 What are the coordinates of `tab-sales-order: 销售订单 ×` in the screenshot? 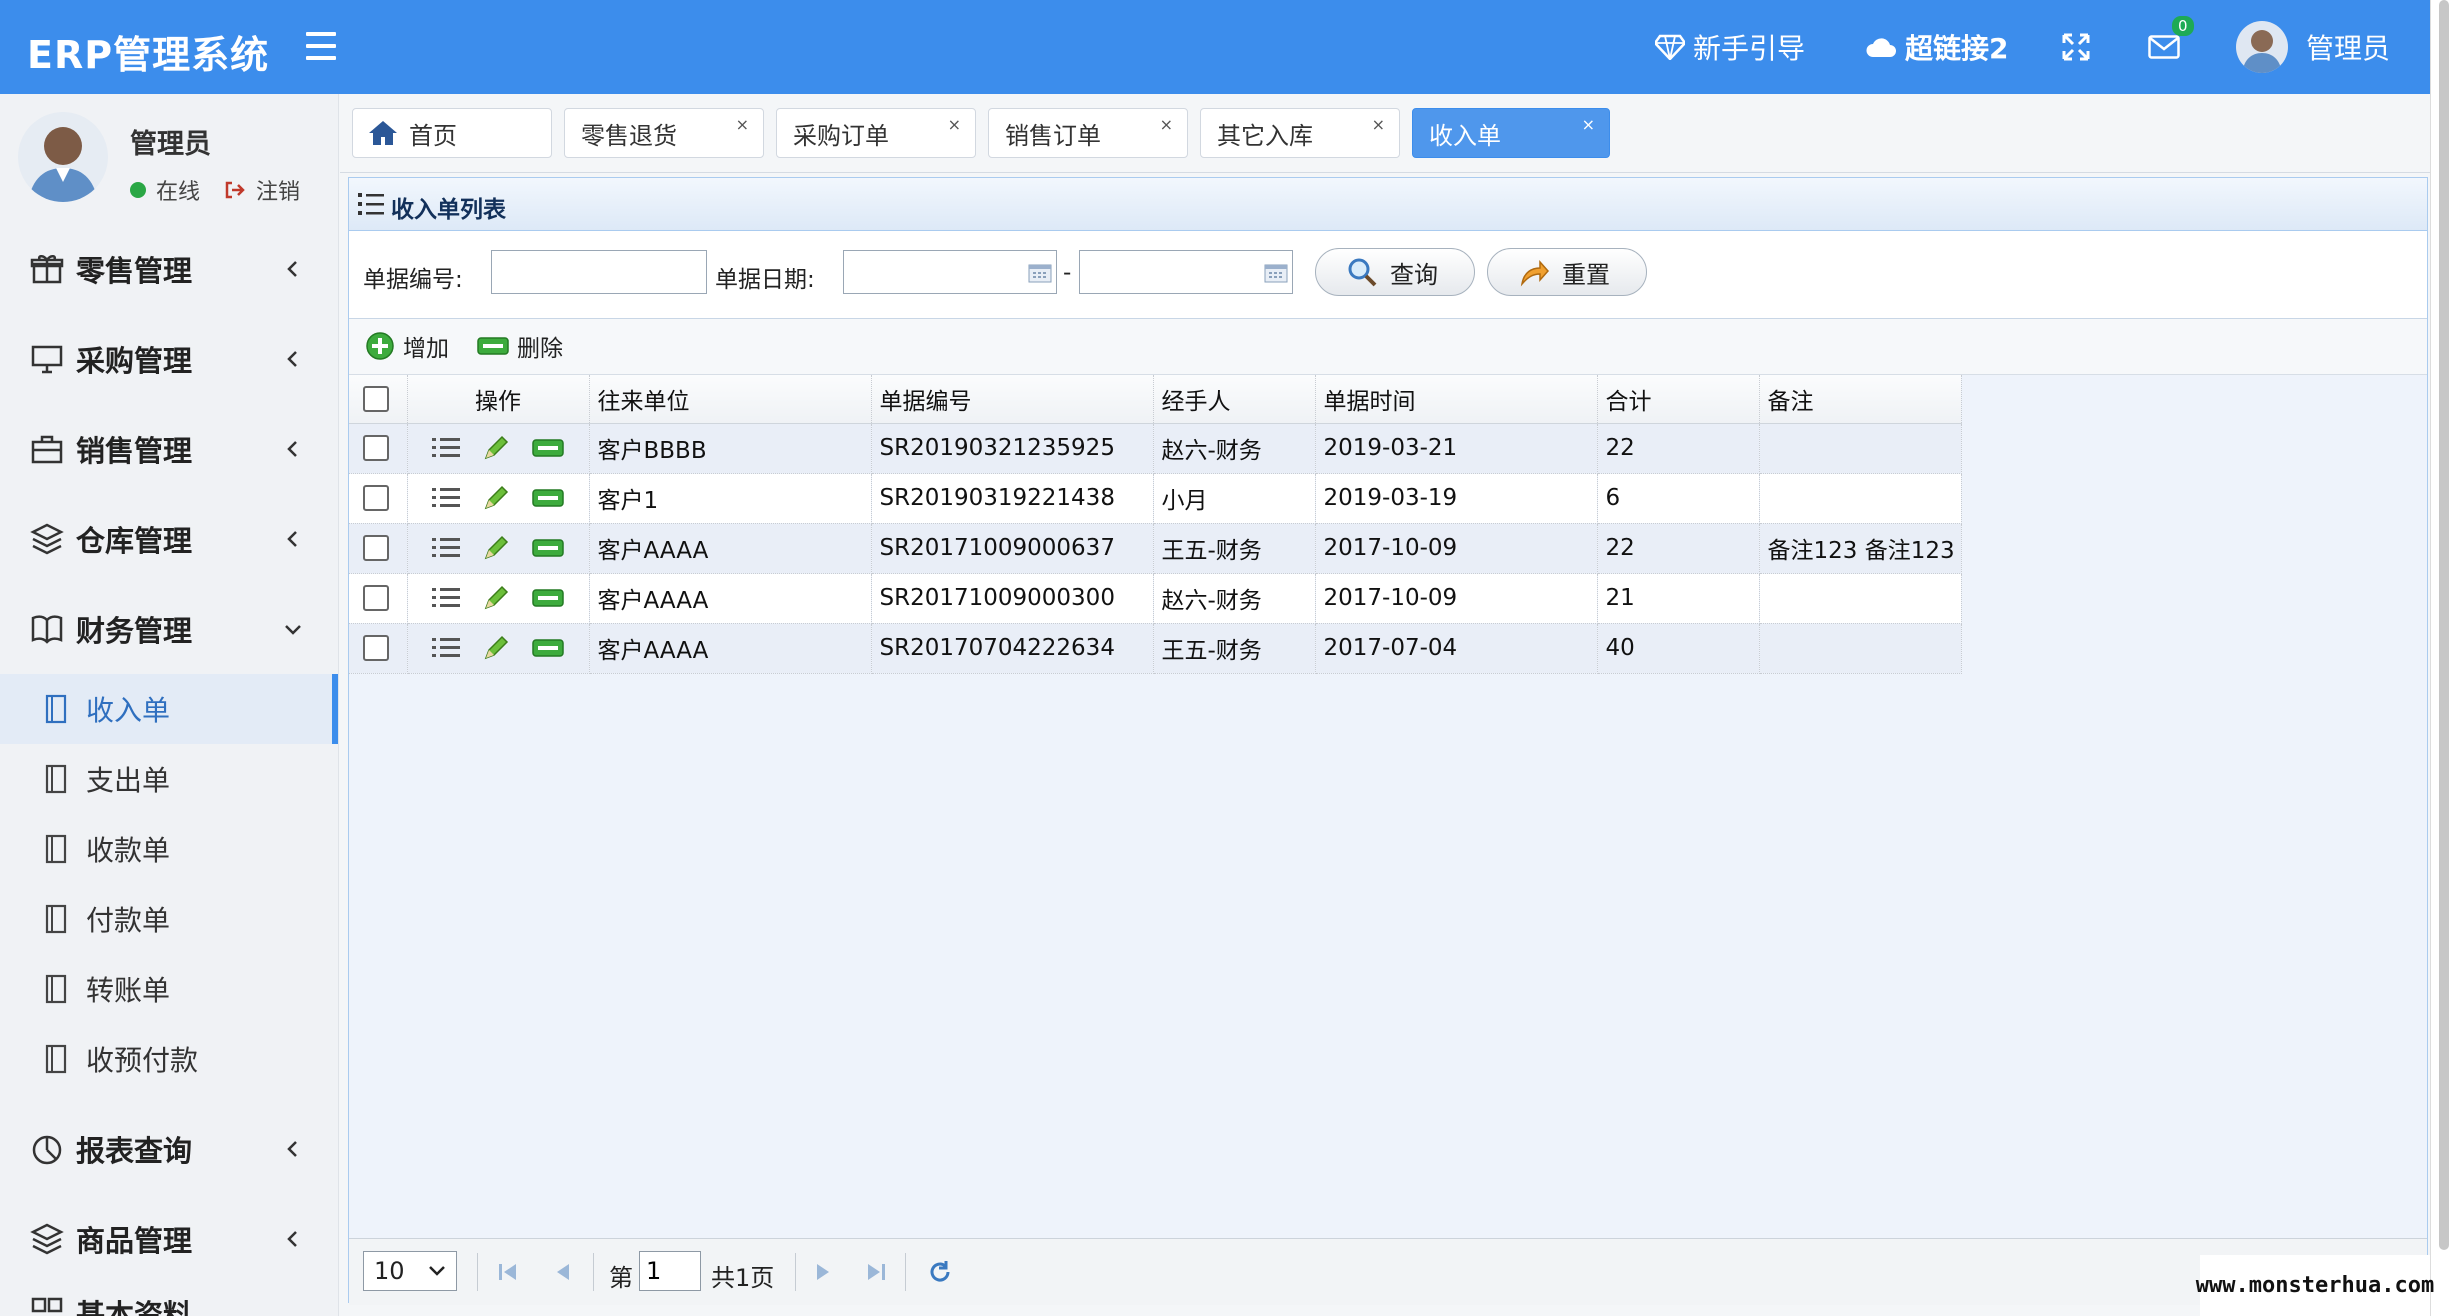 It's located at (1088, 133).